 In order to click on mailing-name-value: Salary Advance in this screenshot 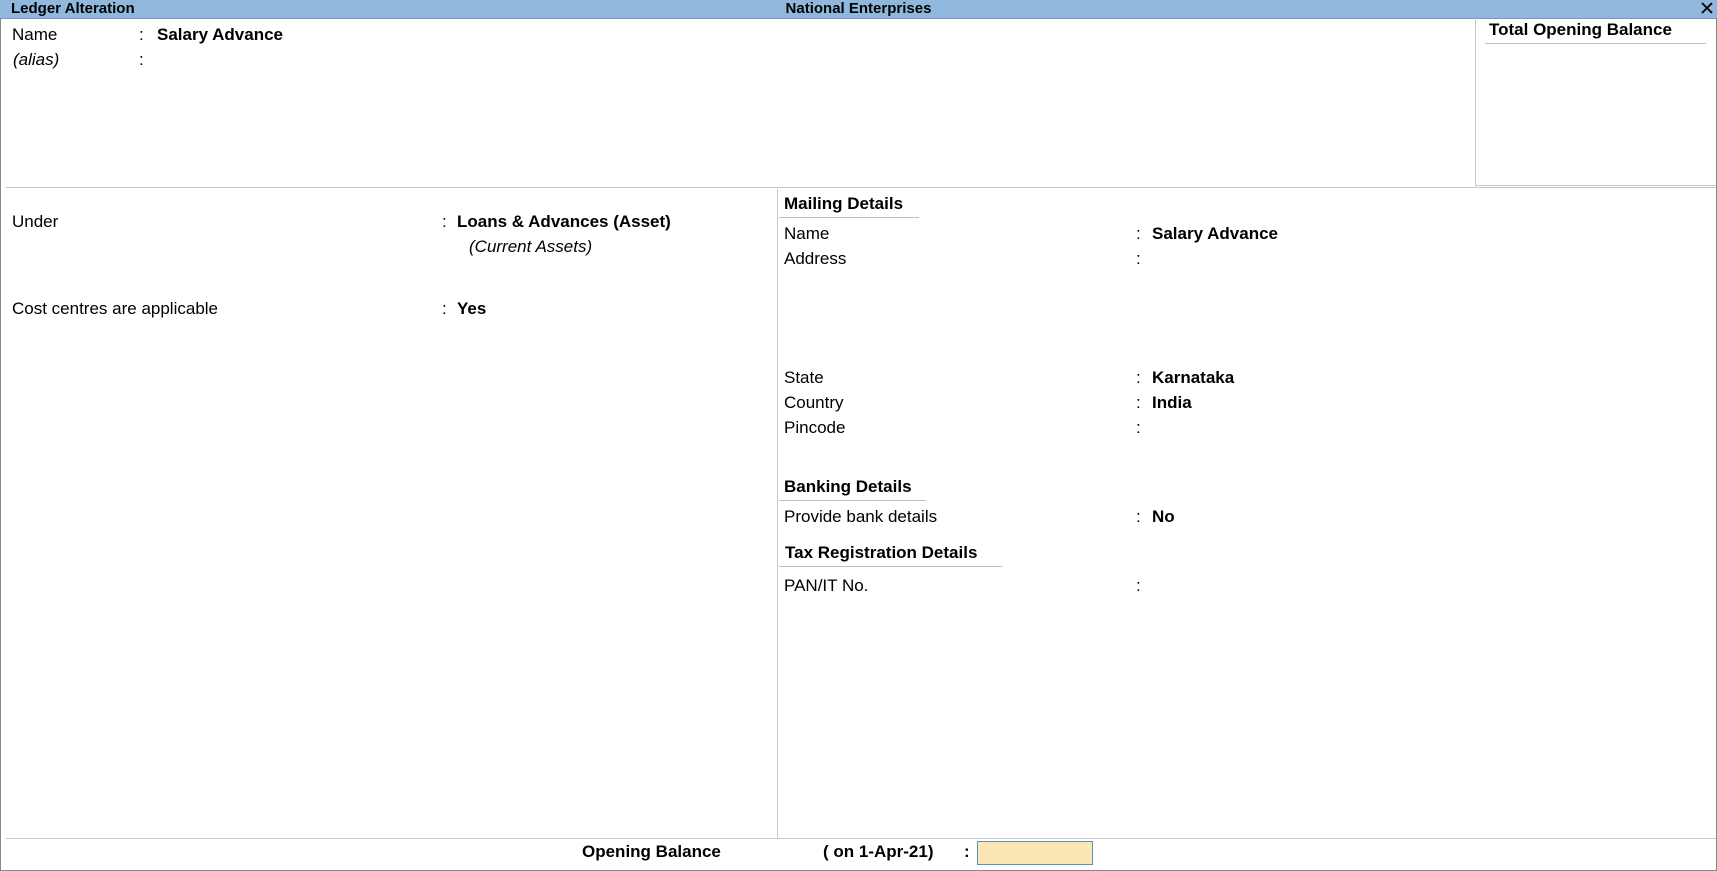, I will do `click(1215, 234)`.